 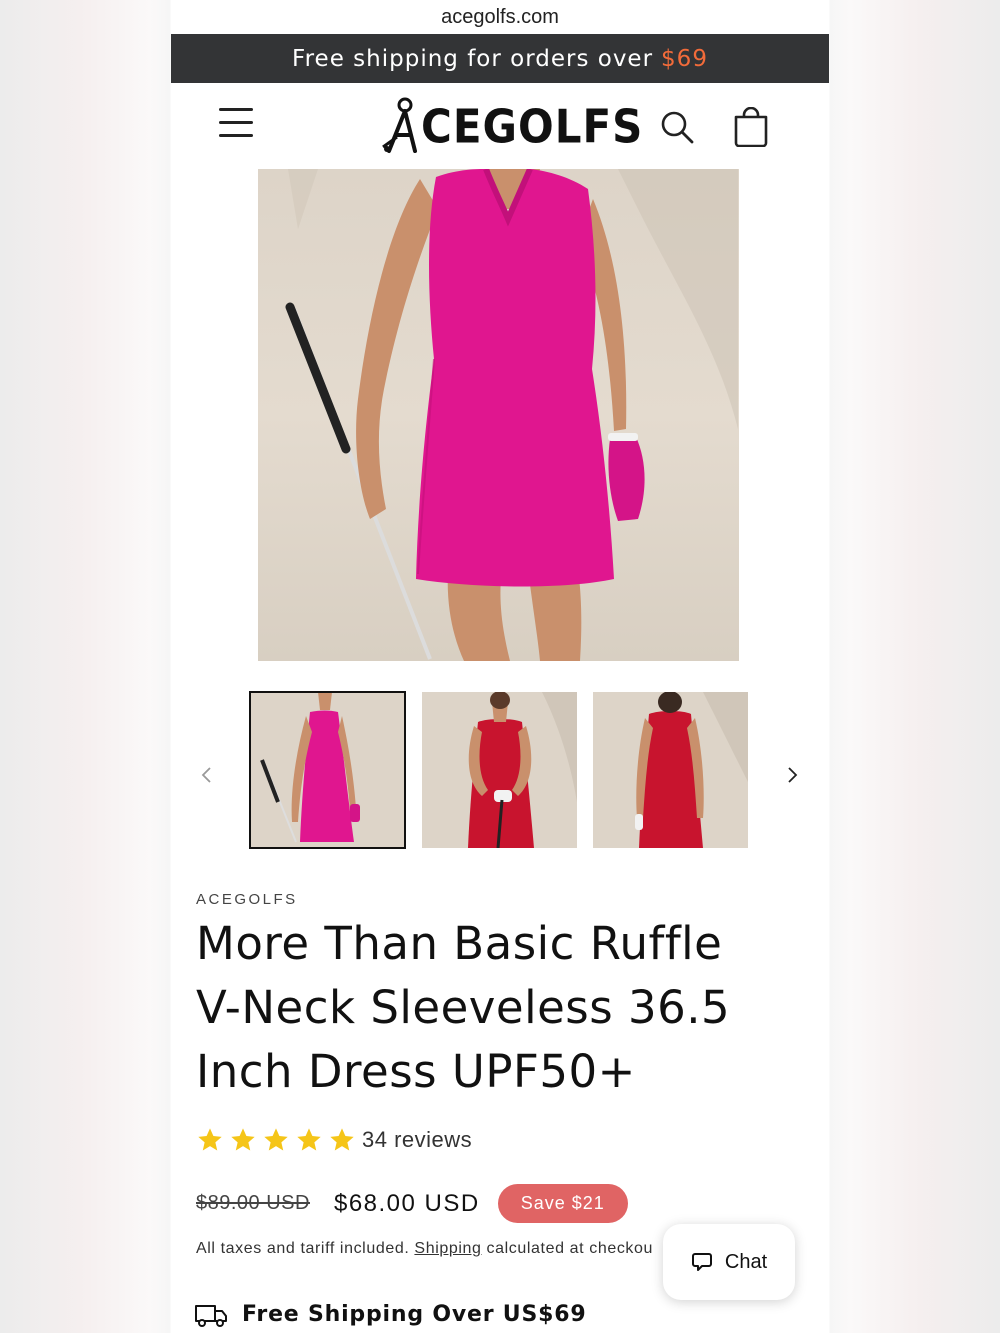 I want to click on thumbnail-pink-front, so click(x=327, y=770).